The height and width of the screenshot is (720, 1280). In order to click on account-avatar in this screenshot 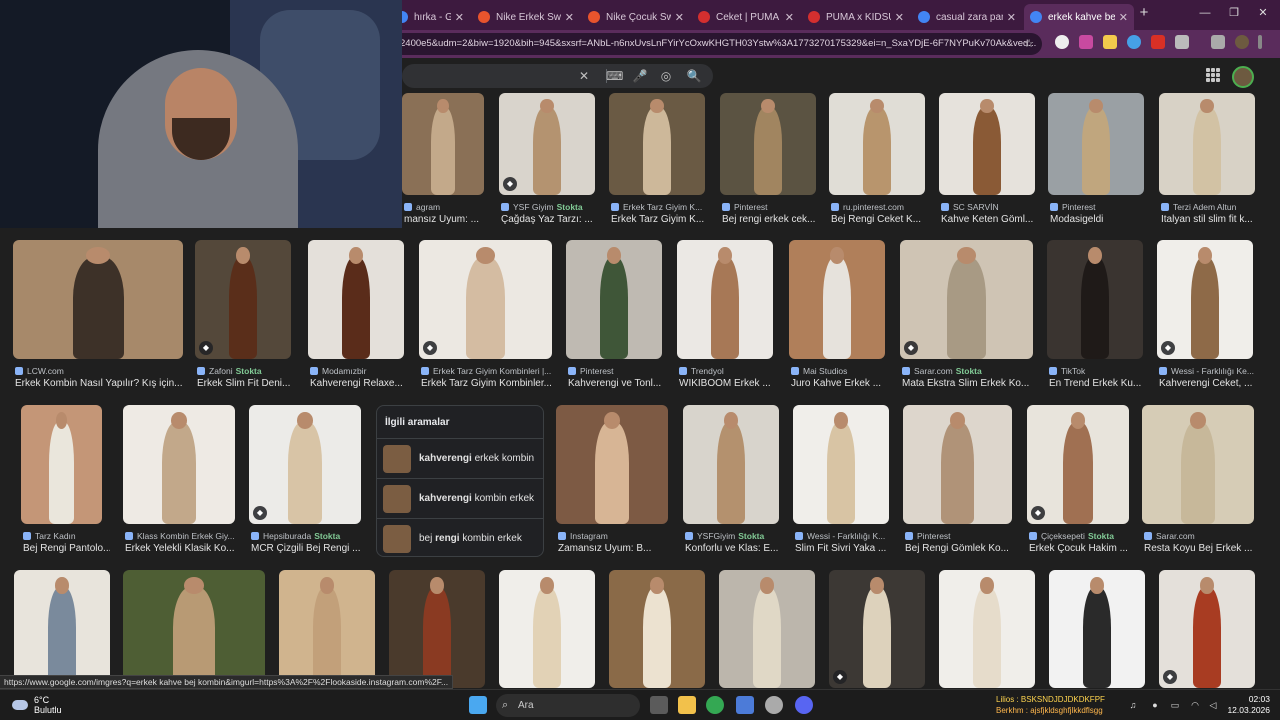, I will do `click(1243, 77)`.